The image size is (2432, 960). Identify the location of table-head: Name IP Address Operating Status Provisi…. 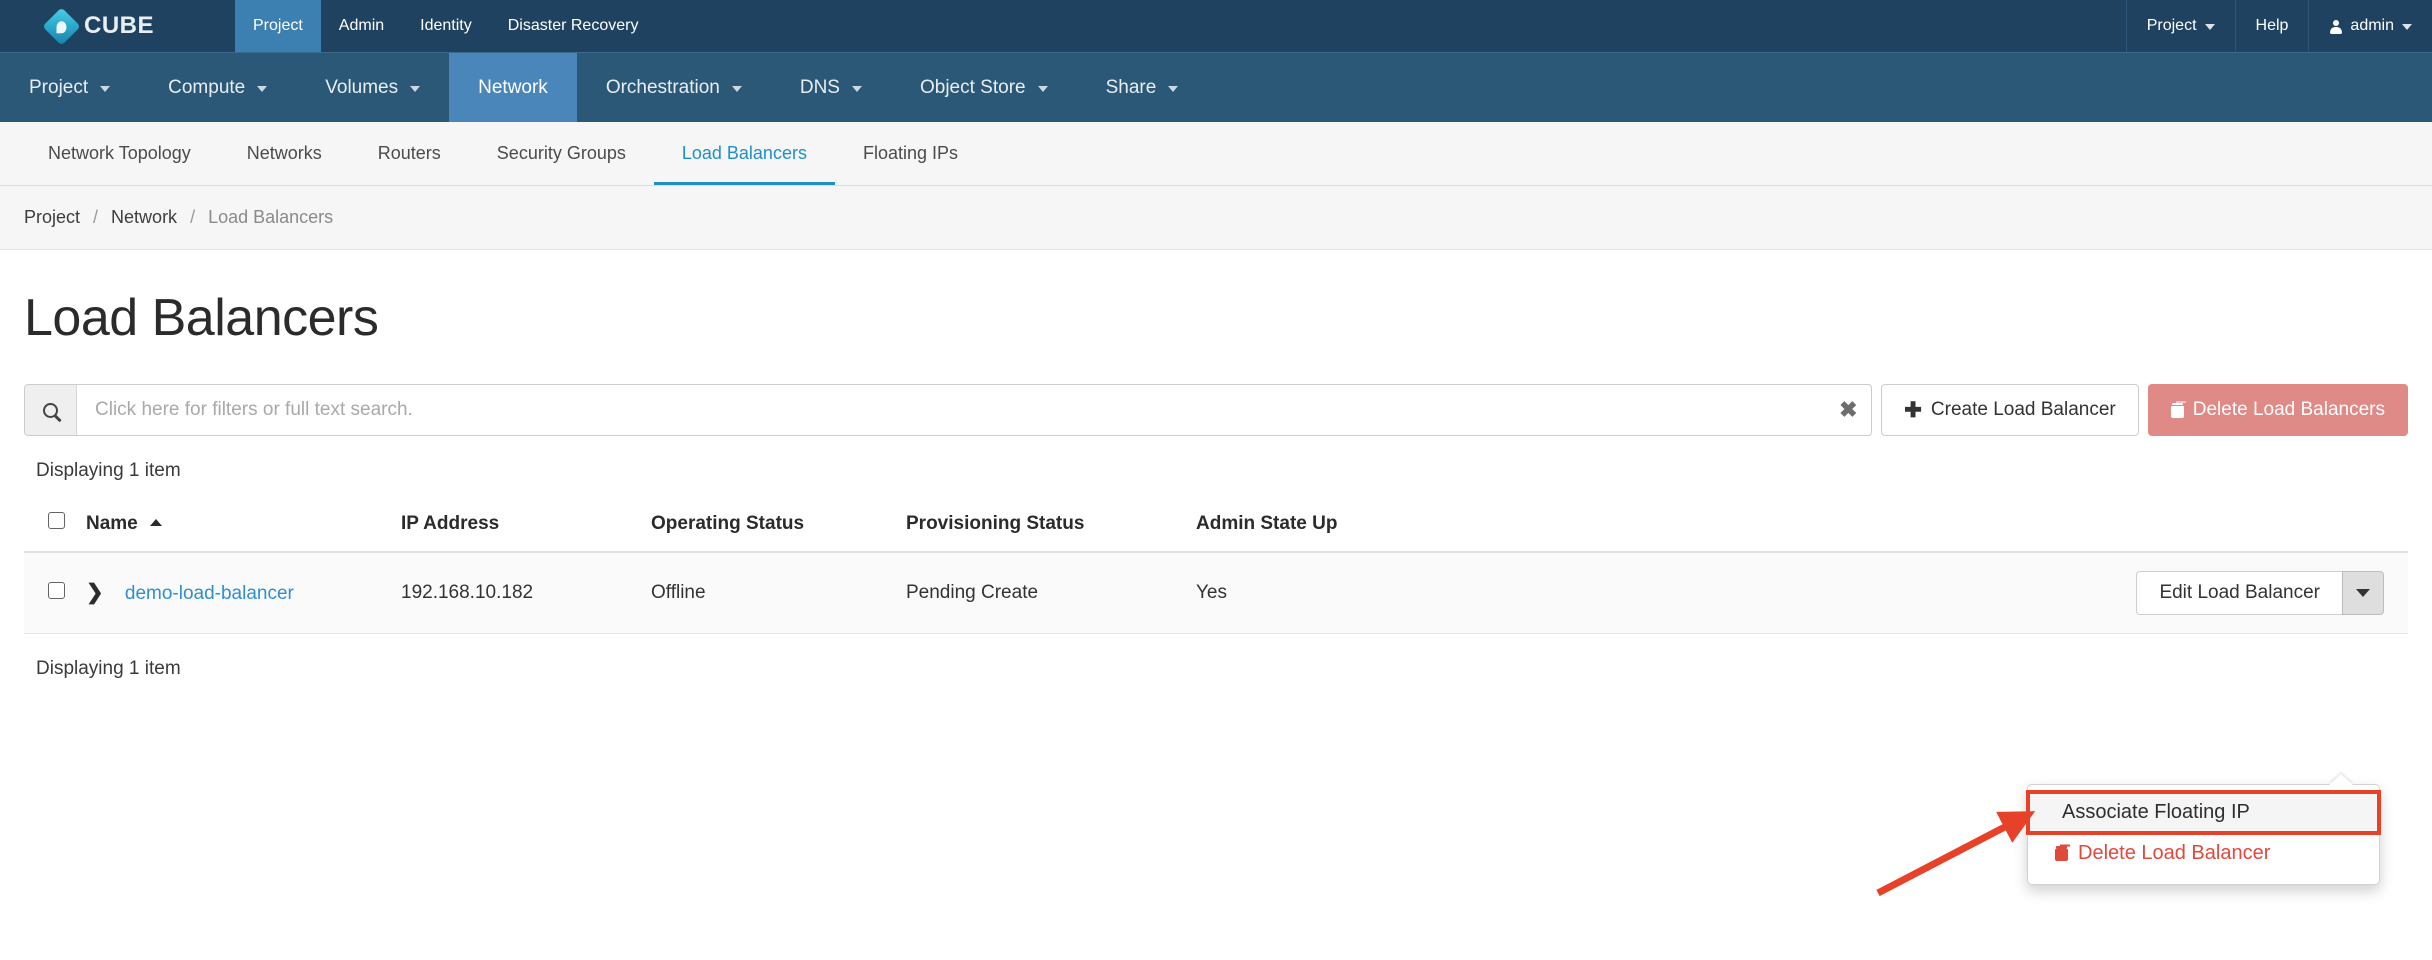
(1216, 525).